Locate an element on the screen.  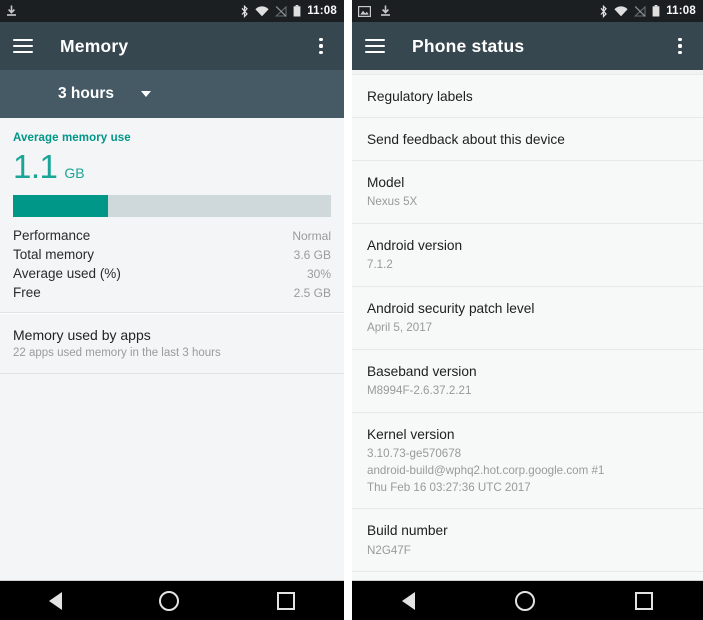
memory-stat-key: Total memory is located at coordinates (54, 254).